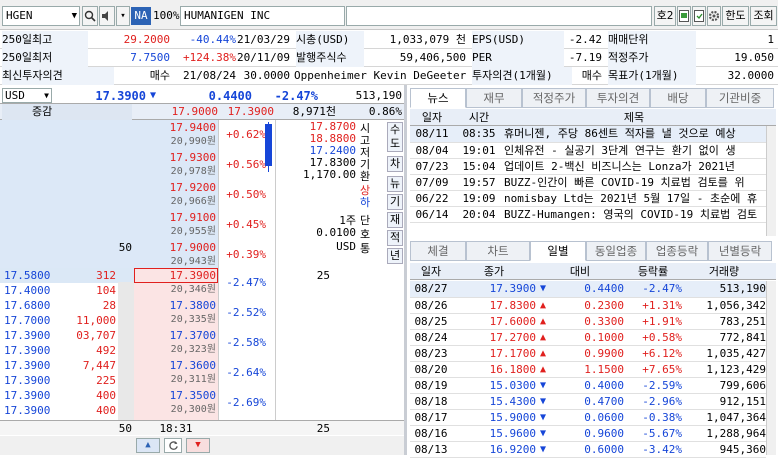  What do you see at coordinates (699, 16) in the screenshot?
I see `bookmark-icon` at bounding box center [699, 16].